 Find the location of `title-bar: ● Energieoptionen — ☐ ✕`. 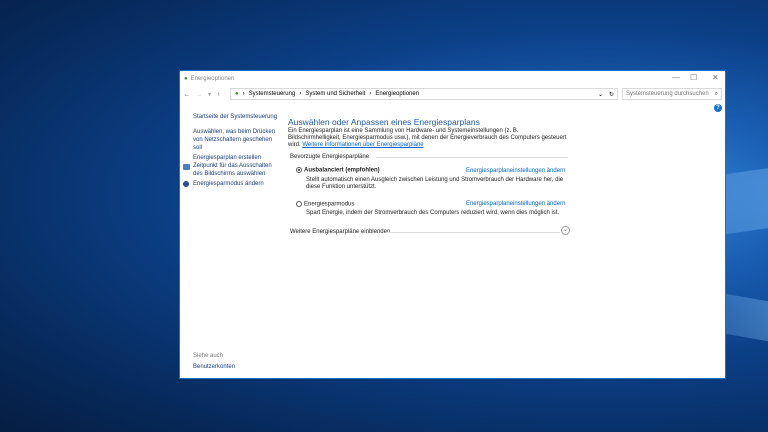

title-bar: ● Energieoptionen — ☐ ✕ is located at coordinates (452, 79).